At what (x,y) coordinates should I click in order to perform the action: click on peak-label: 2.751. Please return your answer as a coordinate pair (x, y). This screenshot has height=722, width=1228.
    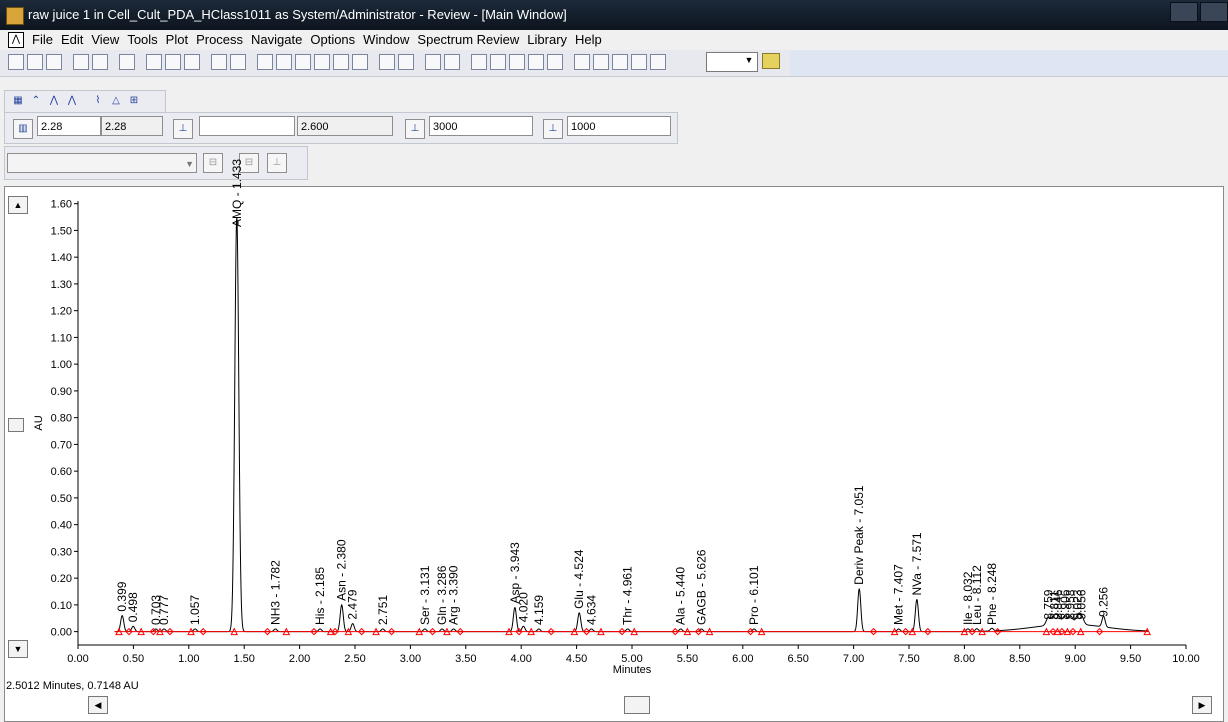
    Looking at the image, I should click on (383, 610).